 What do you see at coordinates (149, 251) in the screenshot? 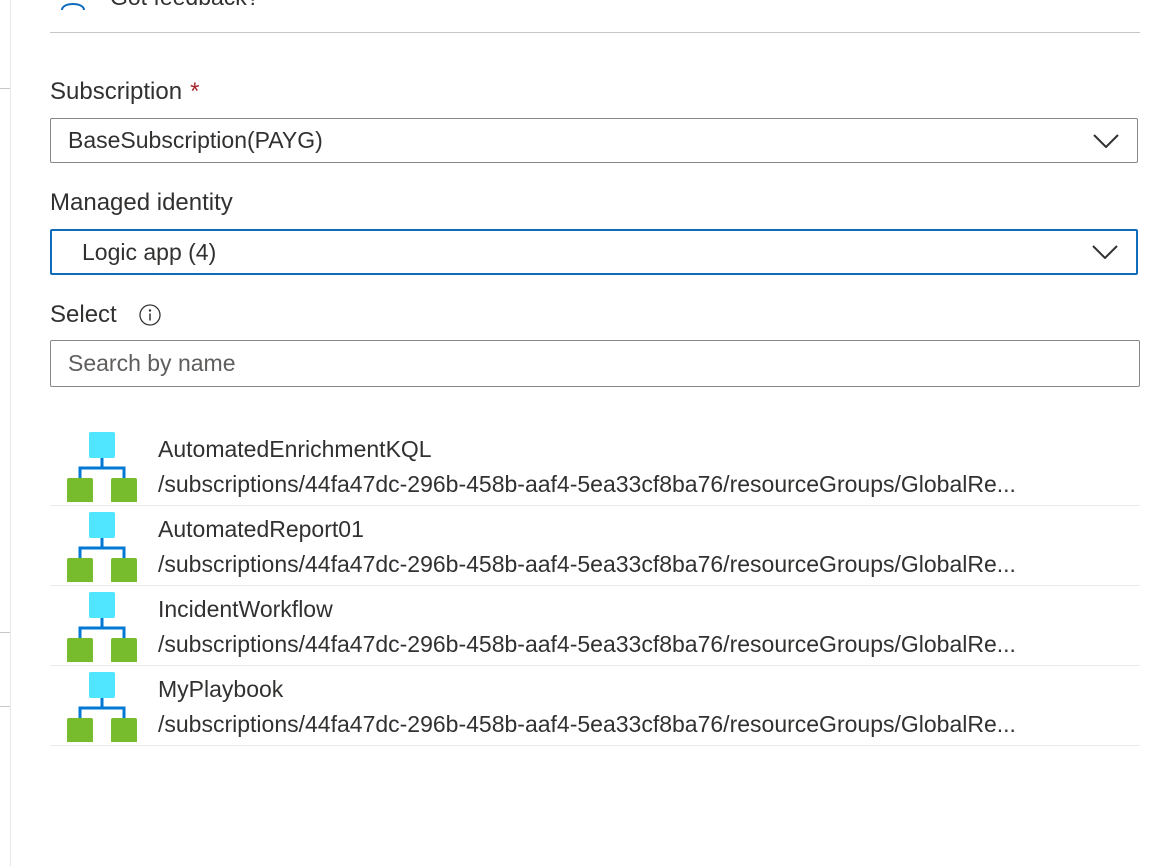
I see `managed-identity-selected-value: Logic app (4)` at bounding box center [149, 251].